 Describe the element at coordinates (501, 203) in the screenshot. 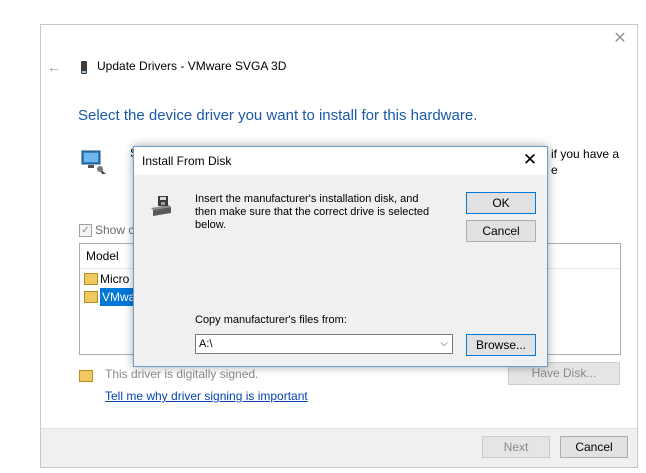

I see `ok-button: OK` at that location.